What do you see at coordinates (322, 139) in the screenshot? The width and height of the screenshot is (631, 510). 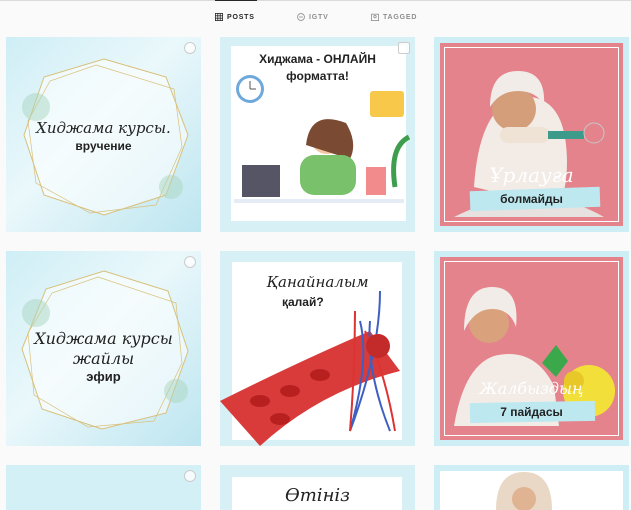 I see `online-course-graphic` at bounding box center [322, 139].